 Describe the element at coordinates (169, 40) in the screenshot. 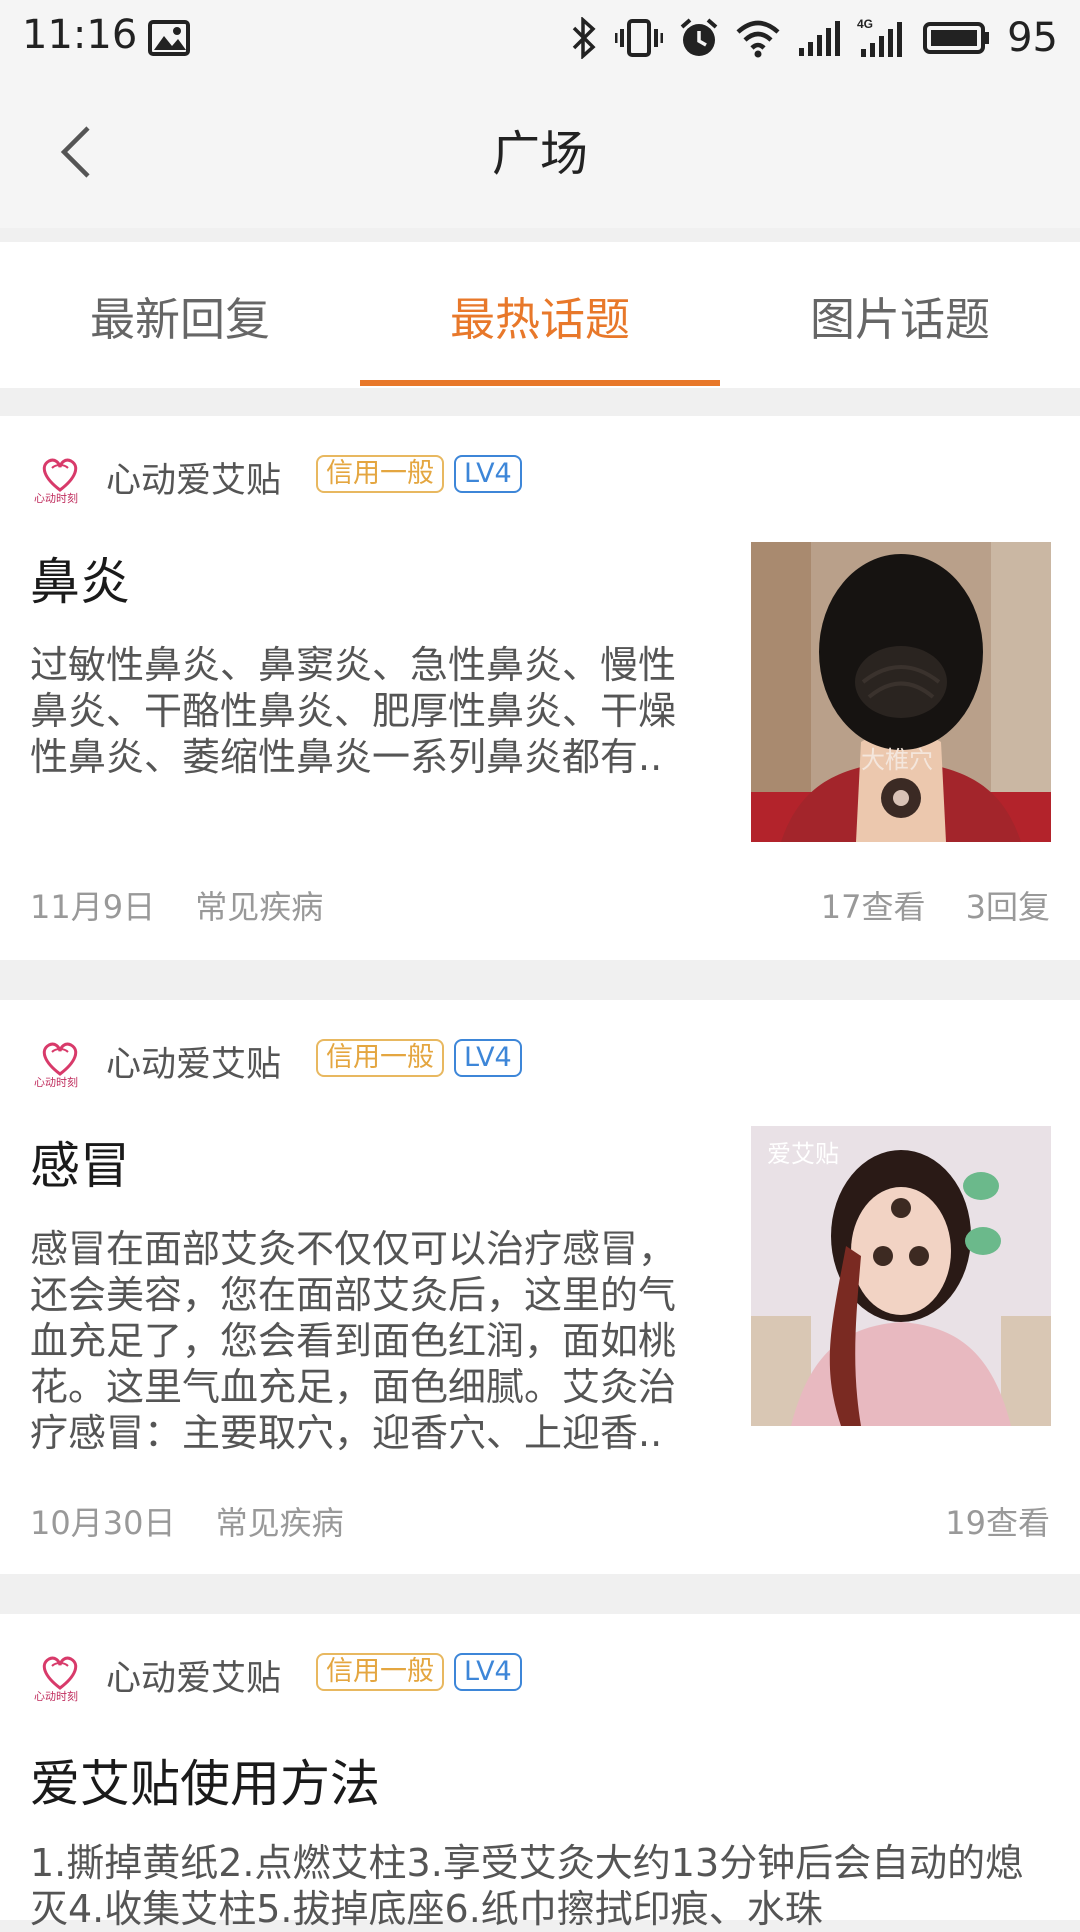

I see `image-icon` at that location.